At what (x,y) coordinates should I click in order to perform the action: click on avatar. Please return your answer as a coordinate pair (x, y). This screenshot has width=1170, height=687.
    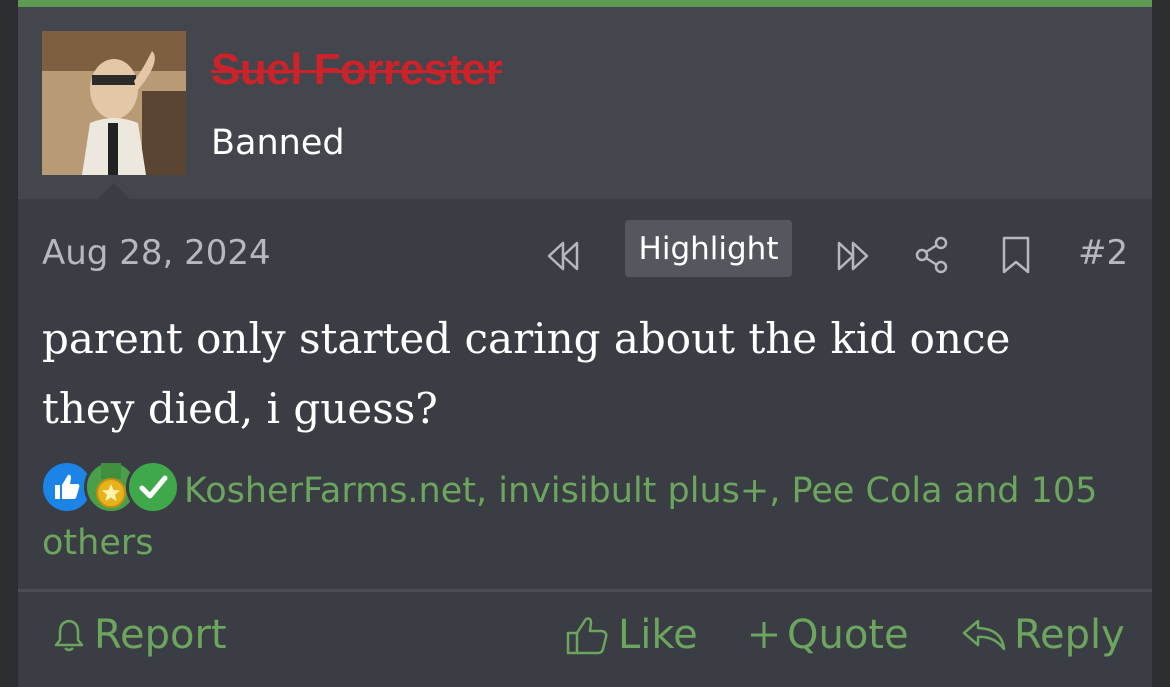
    Looking at the image, I should click on (114, 103).